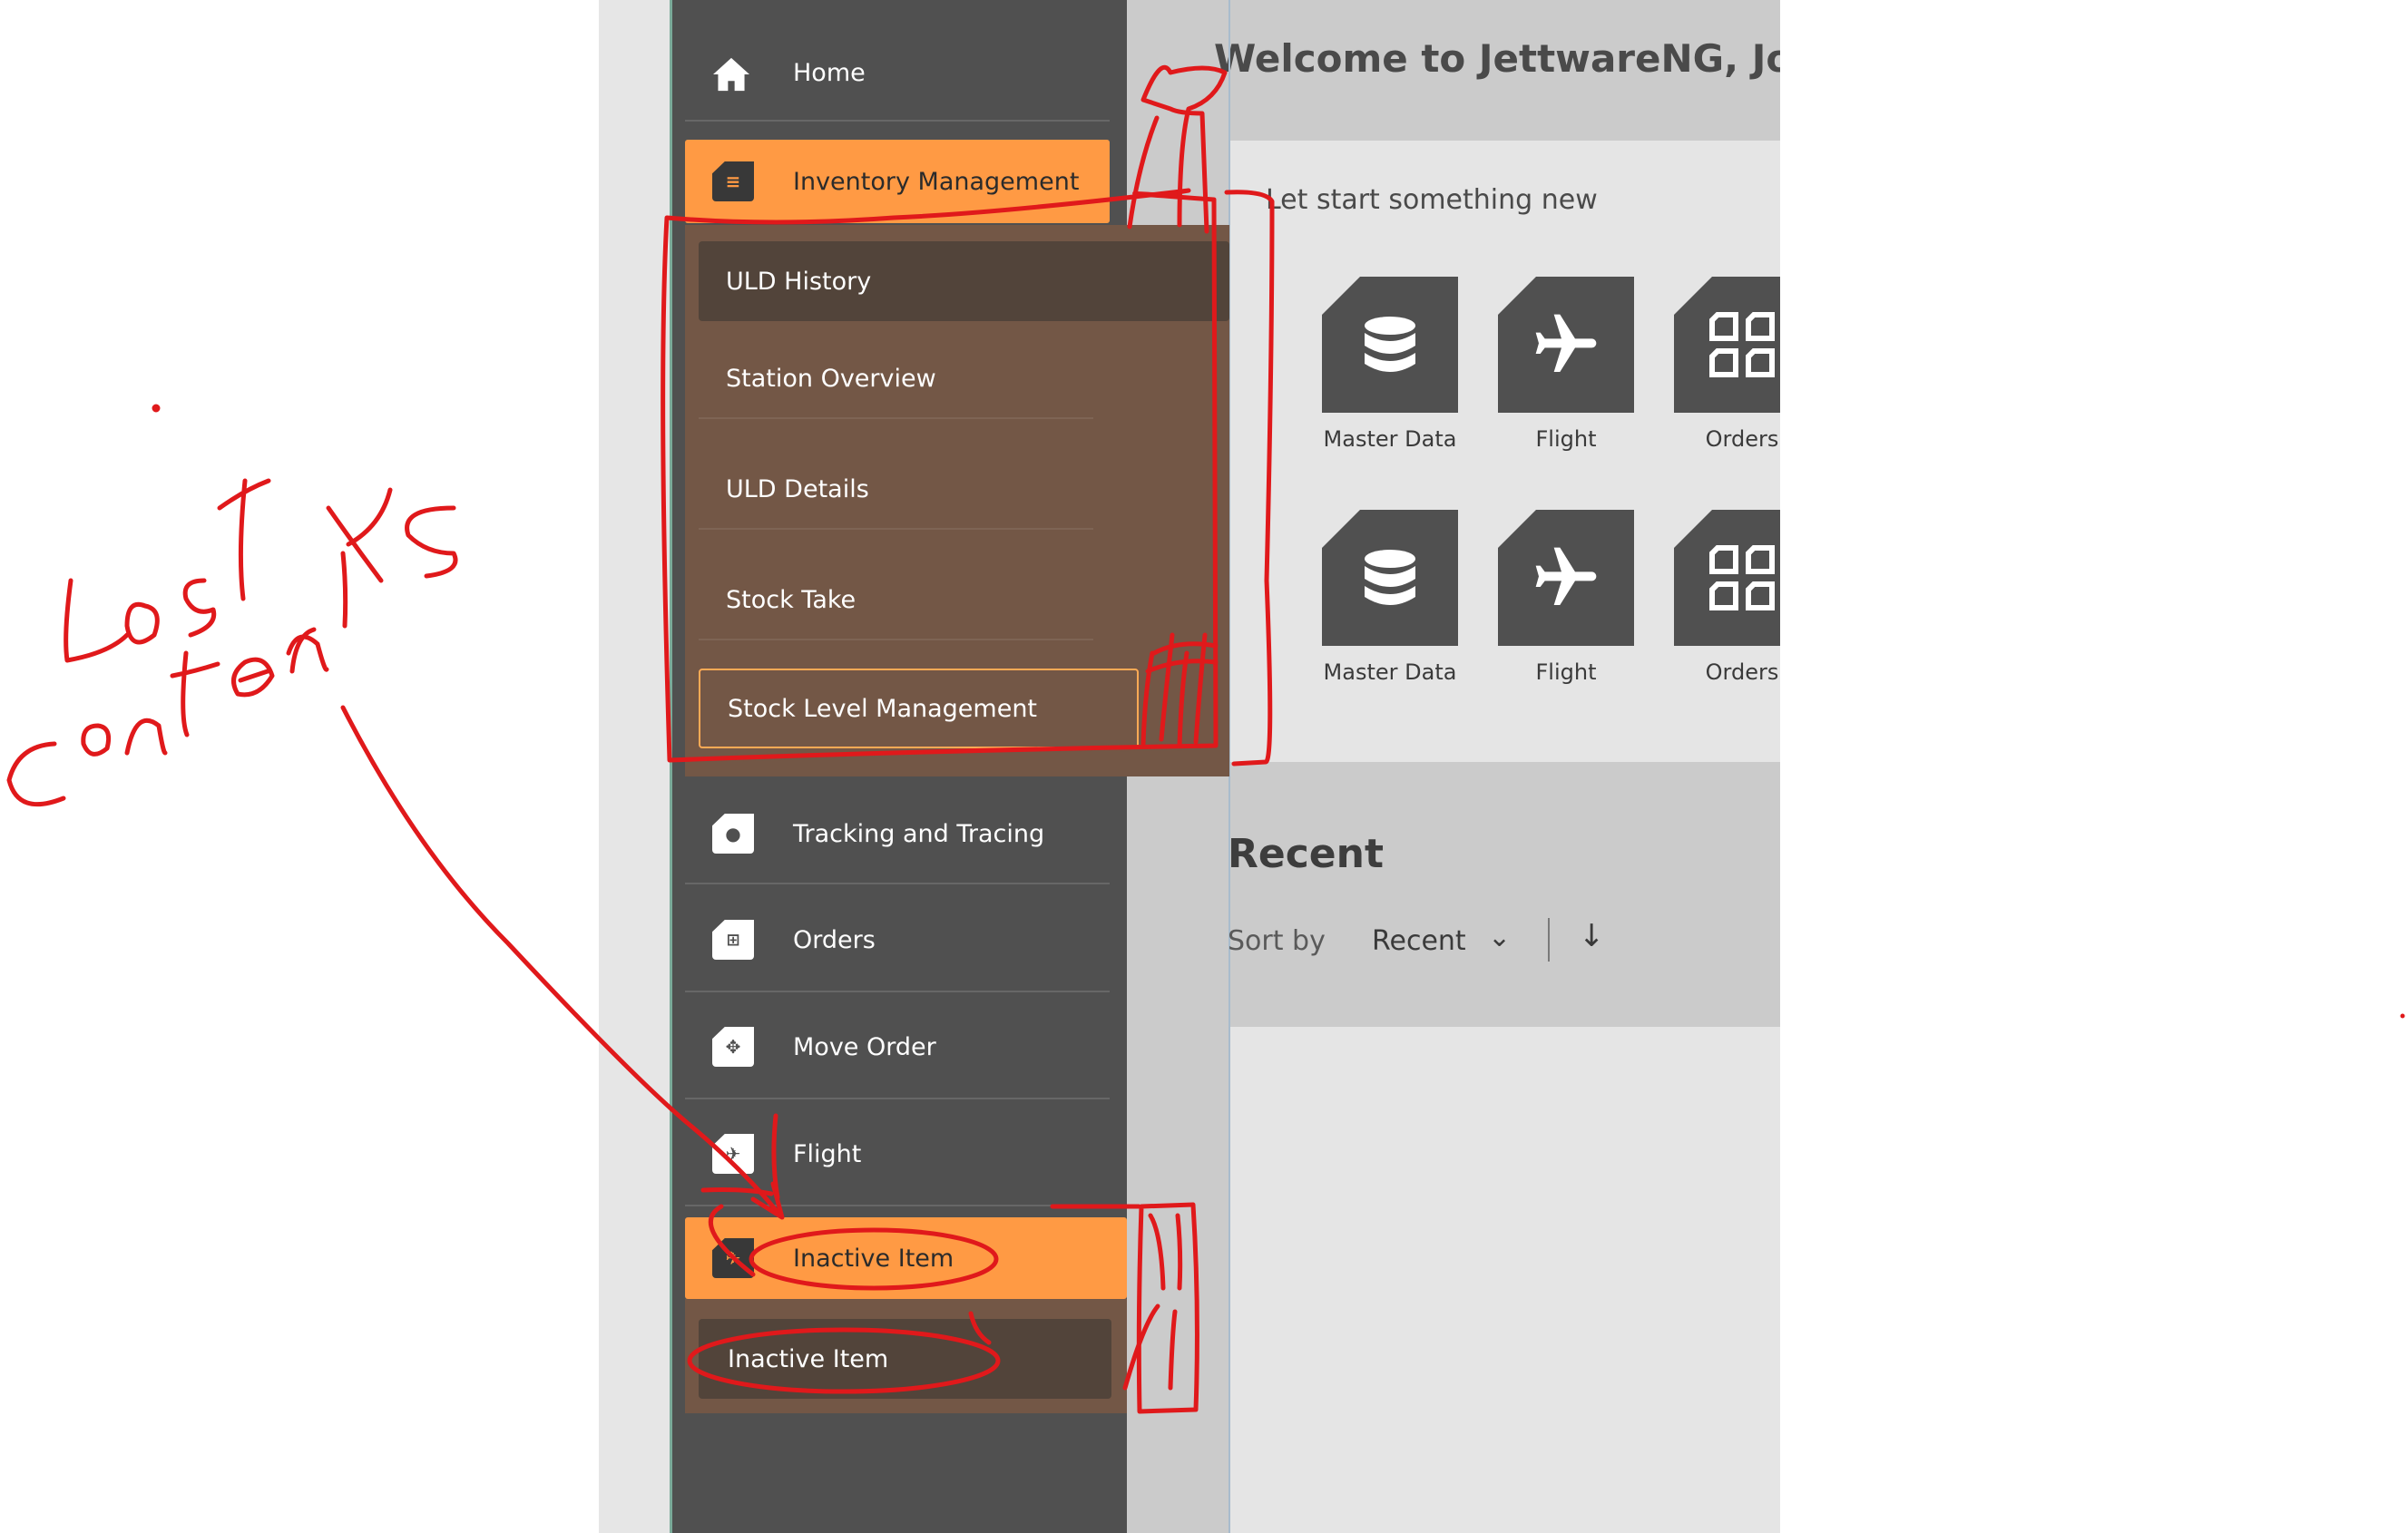 The height and width of the screenshot is (1533, 2408). Describe the element at coordinates (562, 961) in the screenshot. I see `annotation-arrow` at that location.